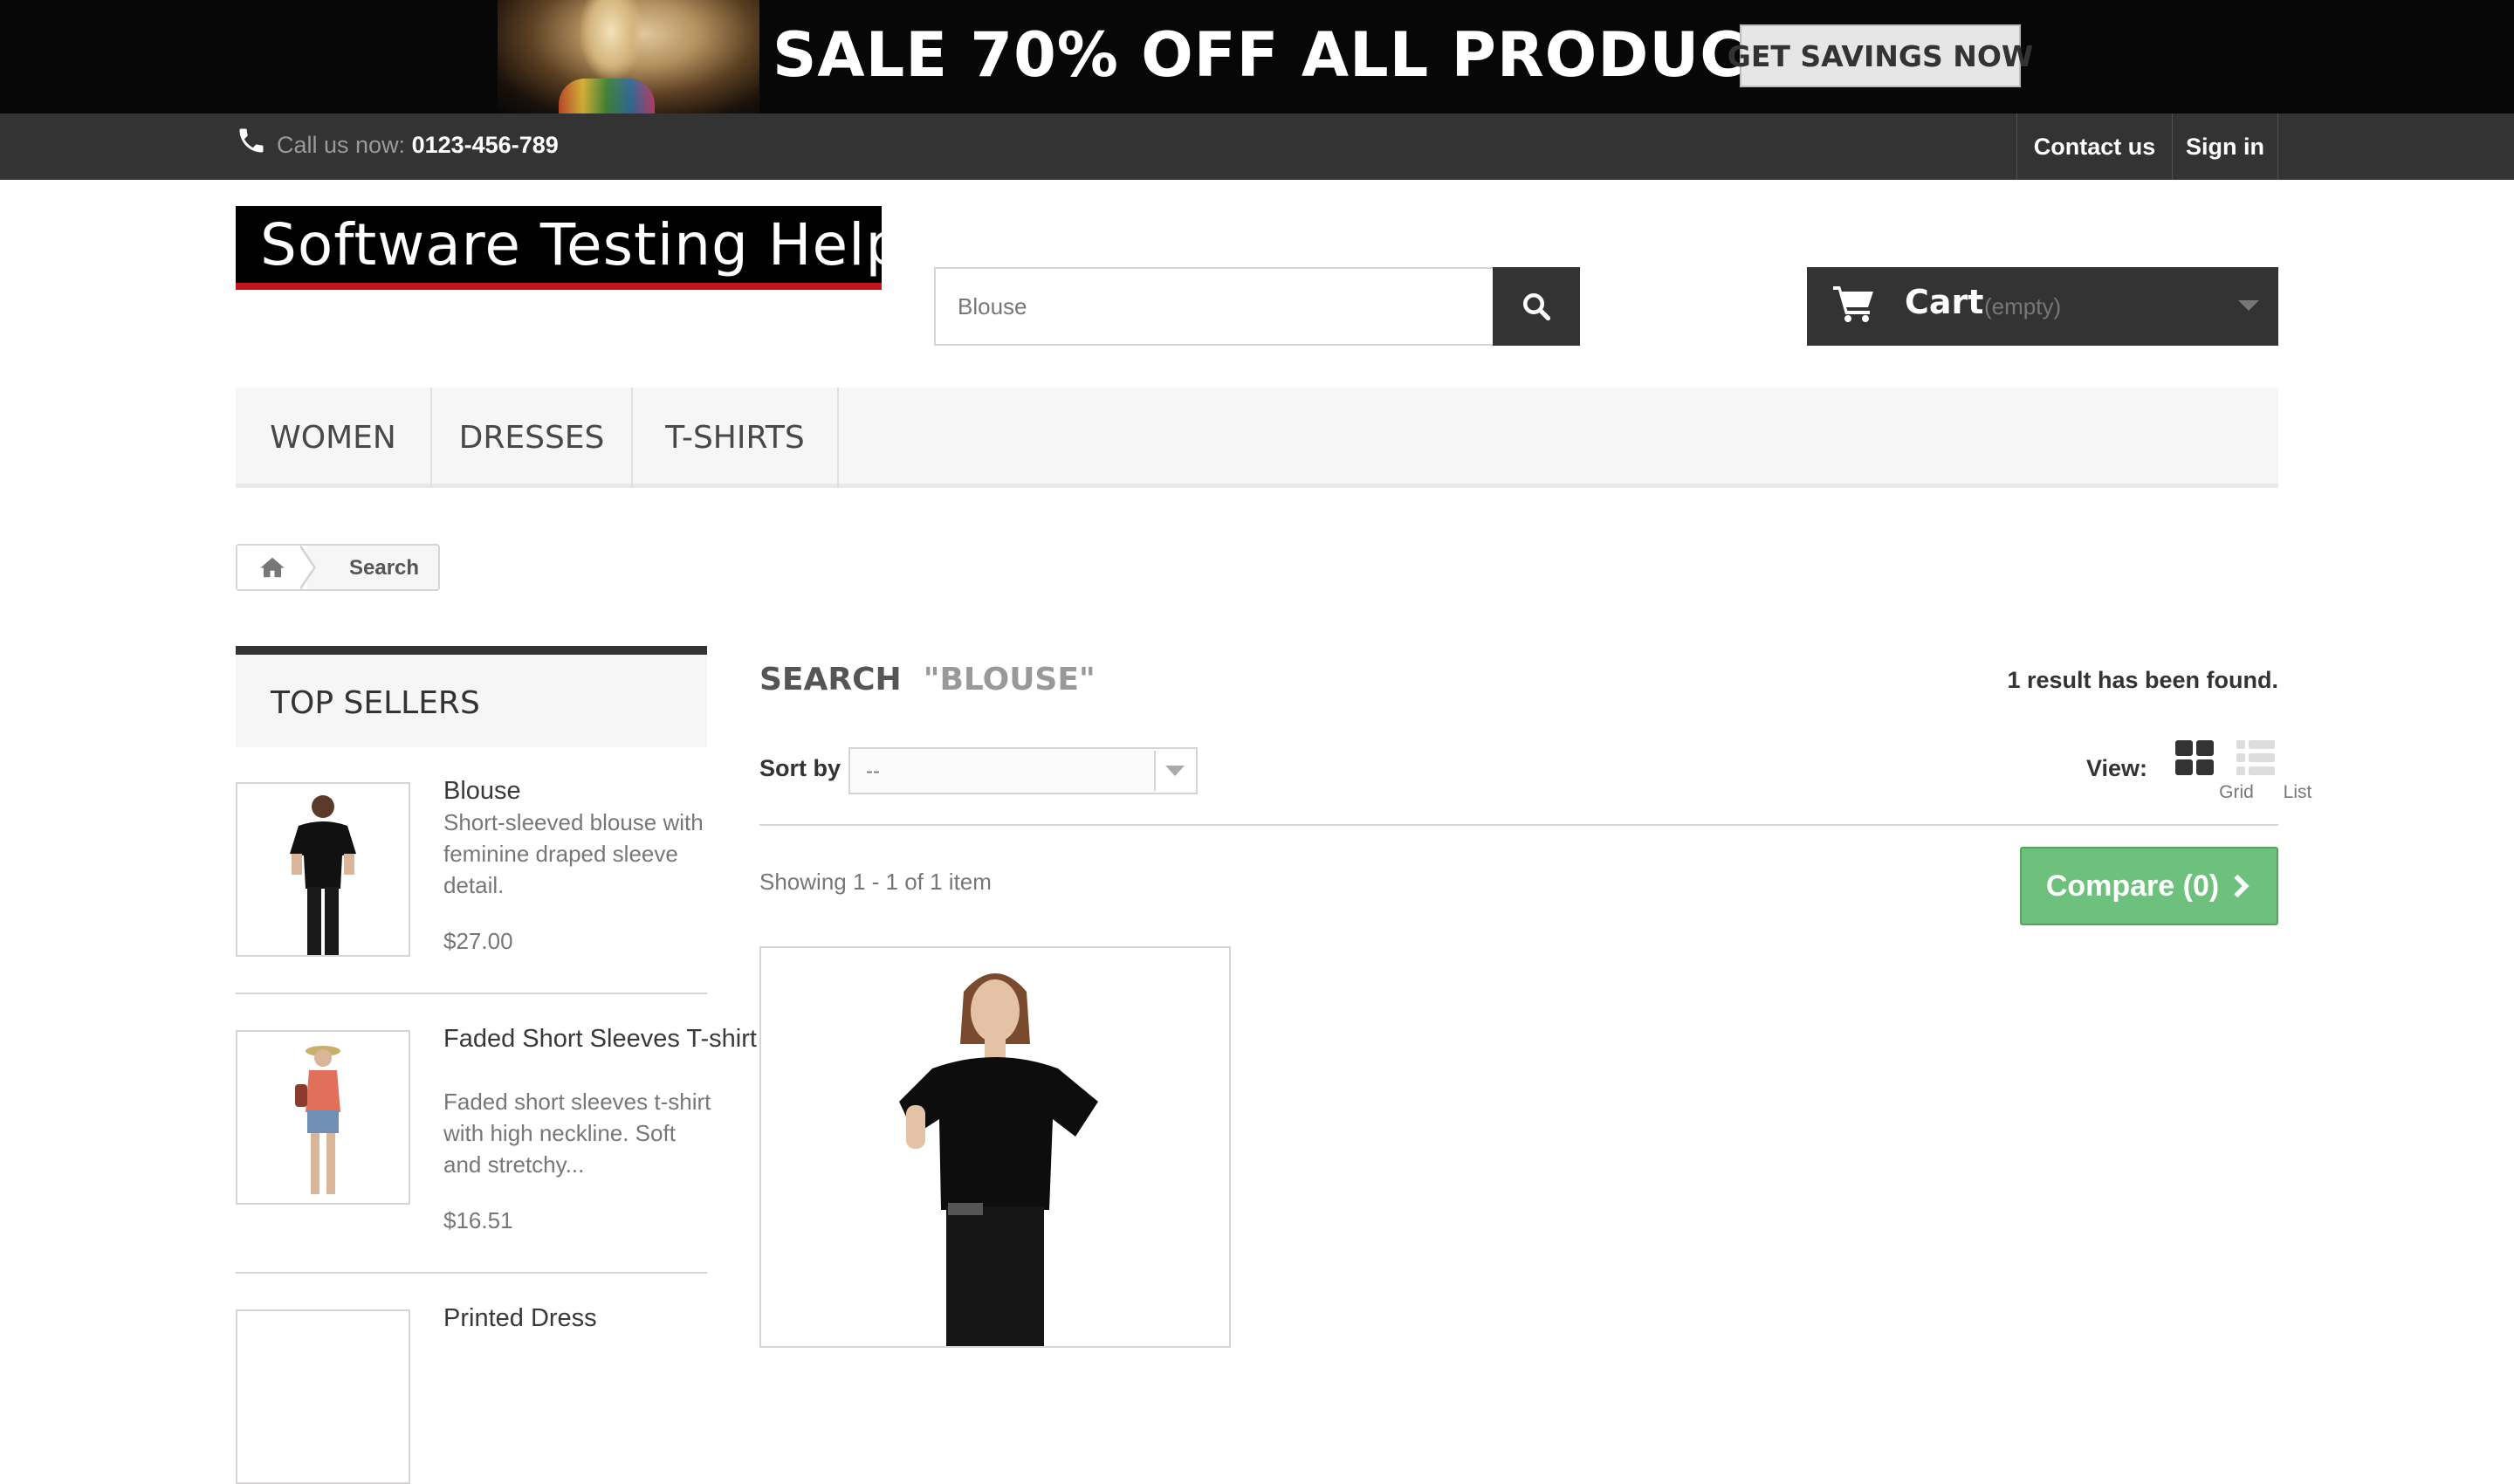 This screenshot has width=2514, height=1484. What do you see at coordinates (581, 245) in the screenshot?
I see `logo-text: Software Testing Help` at bounding box center [581, 245].